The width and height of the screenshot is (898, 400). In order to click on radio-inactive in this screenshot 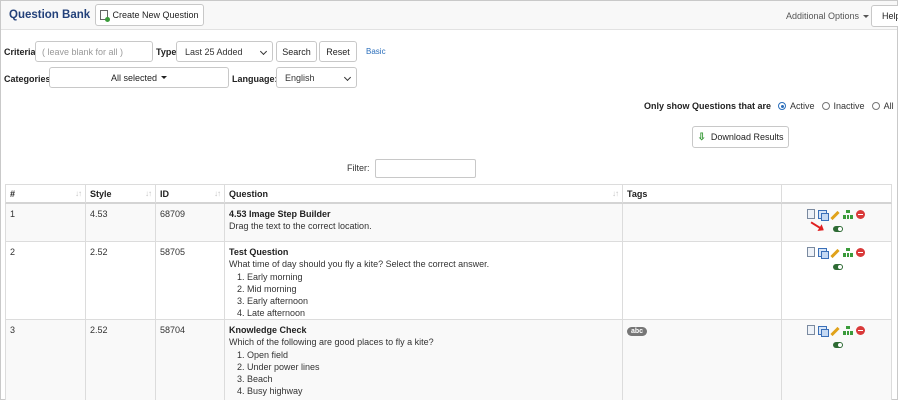, I will do `click(825, 106)`.